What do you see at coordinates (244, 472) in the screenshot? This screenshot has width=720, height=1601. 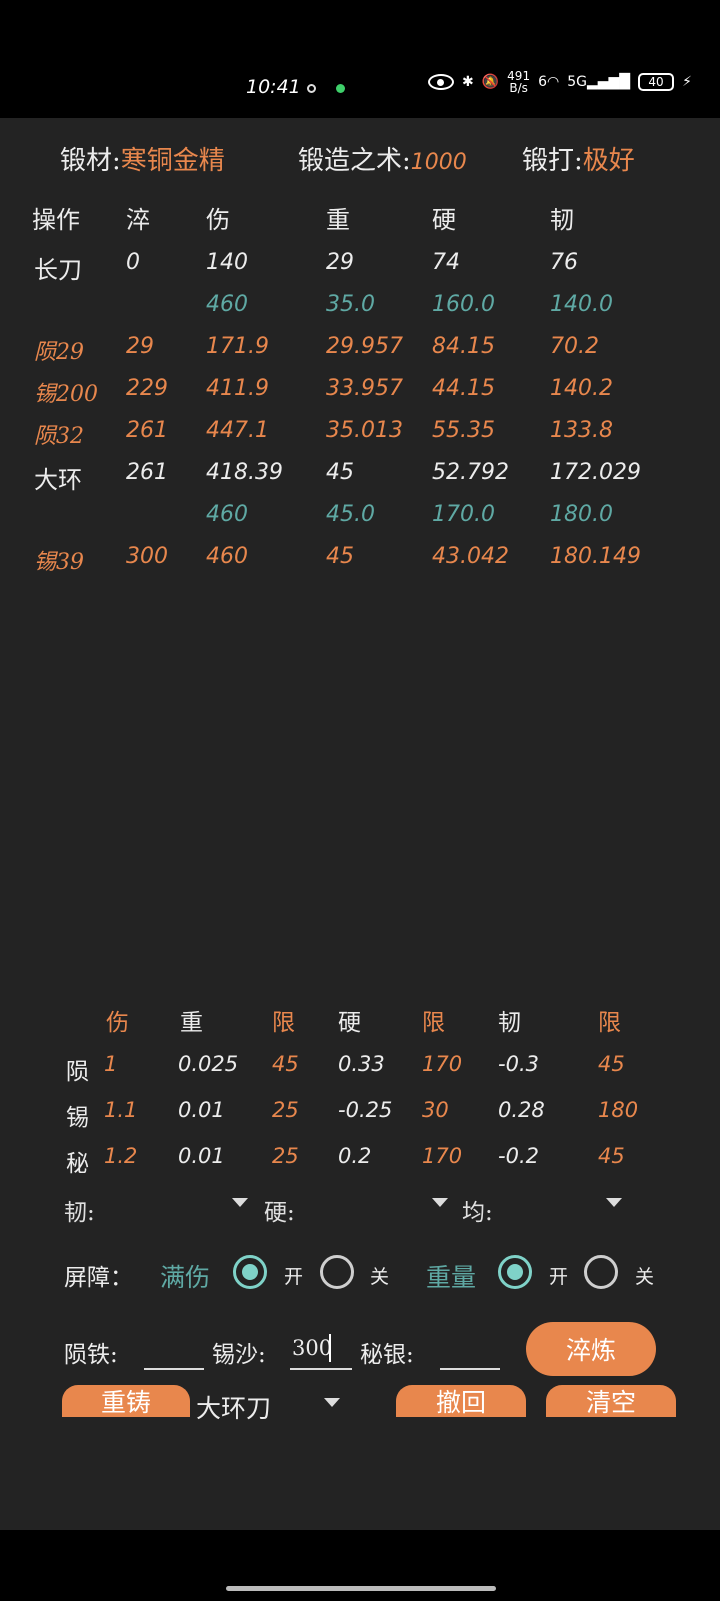 I see `table-cell: 418.39` at bounding box center [244, 472].